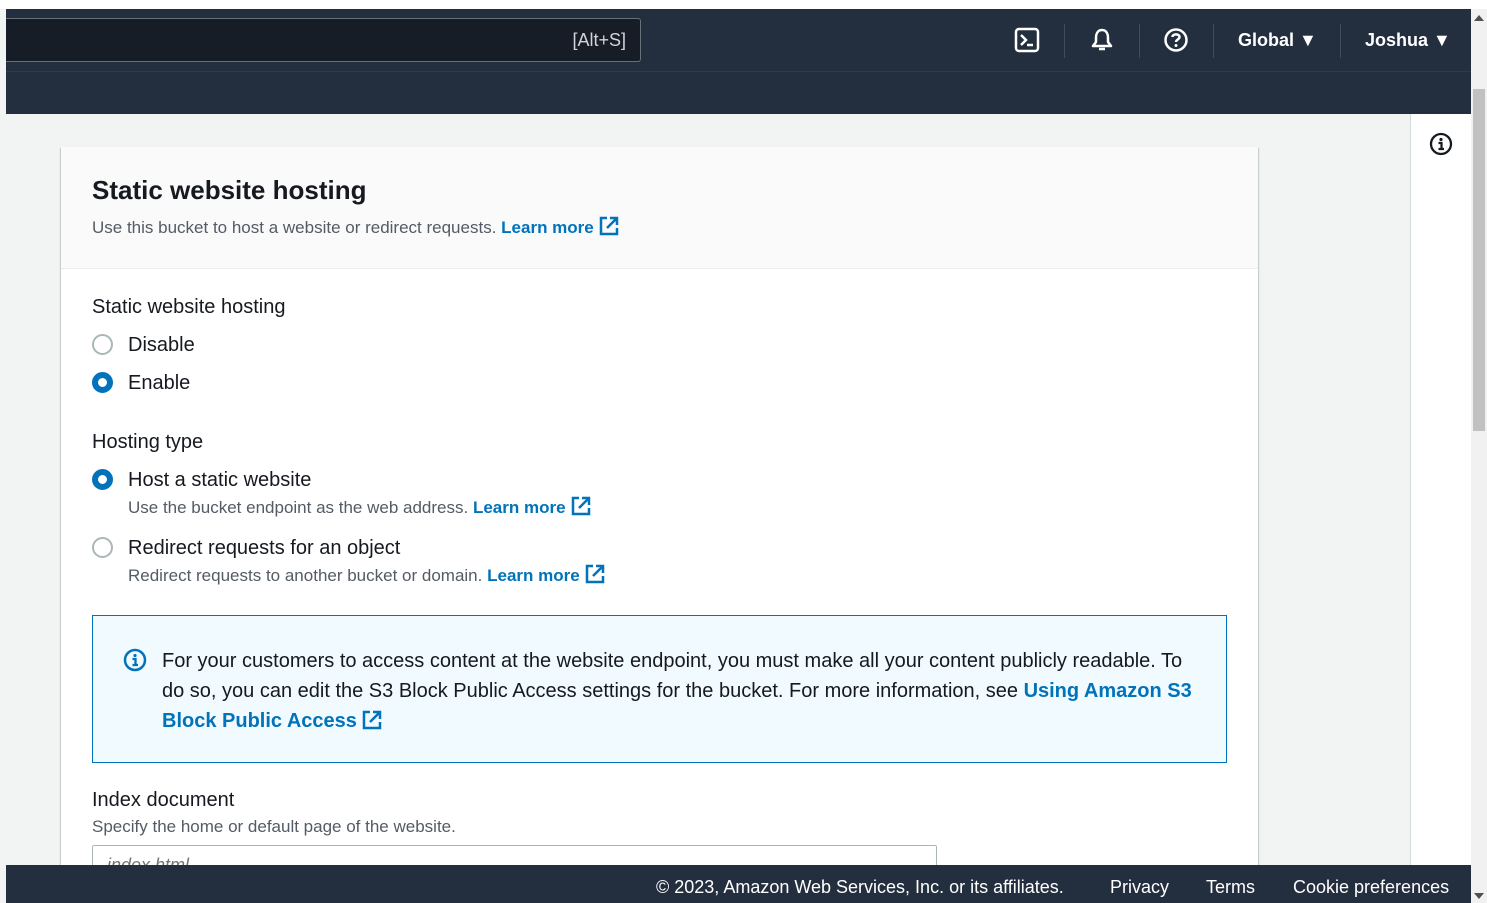 The image size is (1487, 903). I want to click on radio-disable: Disable, so click(143, 345).